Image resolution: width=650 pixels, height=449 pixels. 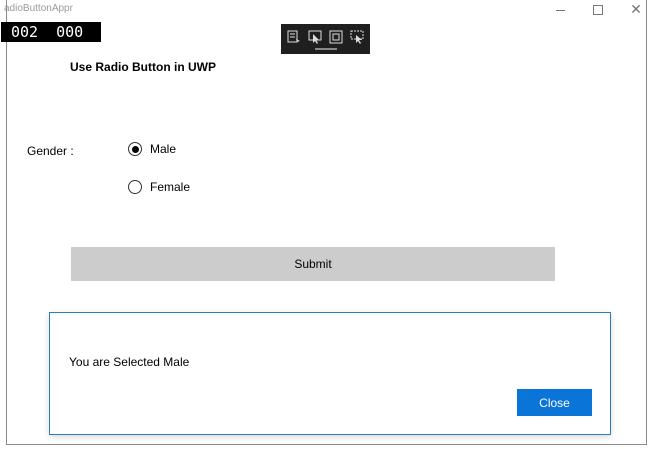 What do you see at coordinates (70, 32) in the screenshot?
I see `frame-counter-right: 000` at bounding box center [70, 32].